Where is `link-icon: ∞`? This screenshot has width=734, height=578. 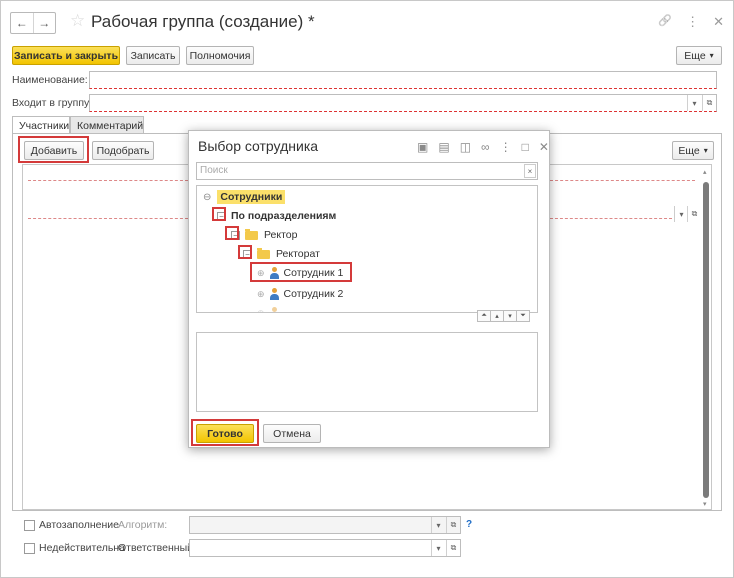 link-icon: ∞ is located at coordinates (485, 147).